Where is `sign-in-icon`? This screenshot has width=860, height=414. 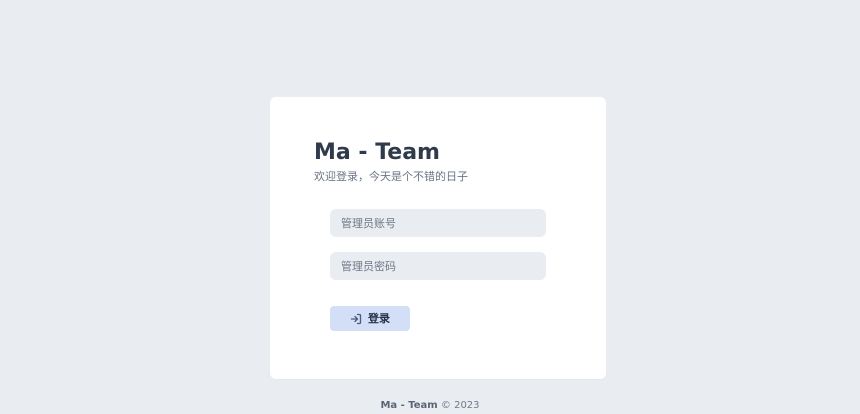 sign-in-icon is located at coordinates (356, 319).